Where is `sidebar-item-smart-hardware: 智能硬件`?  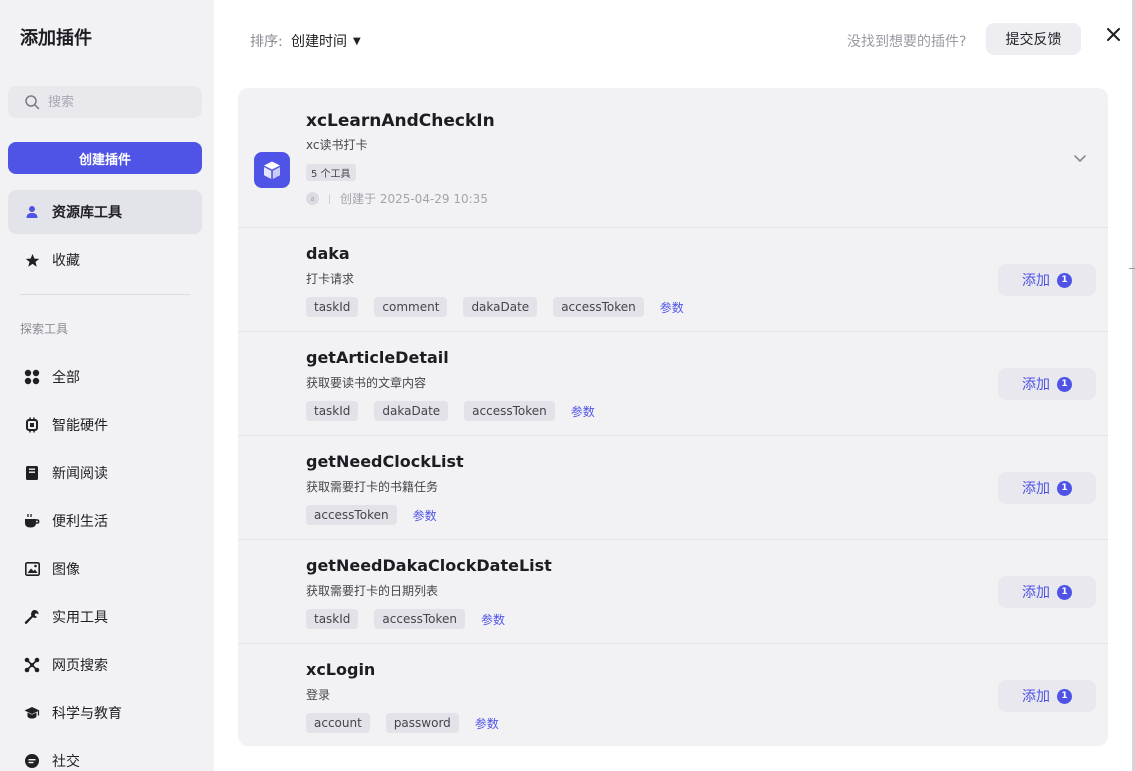
sidebar-item-smart-hardware: 智能硬件 is located at coordinates (105, 425).